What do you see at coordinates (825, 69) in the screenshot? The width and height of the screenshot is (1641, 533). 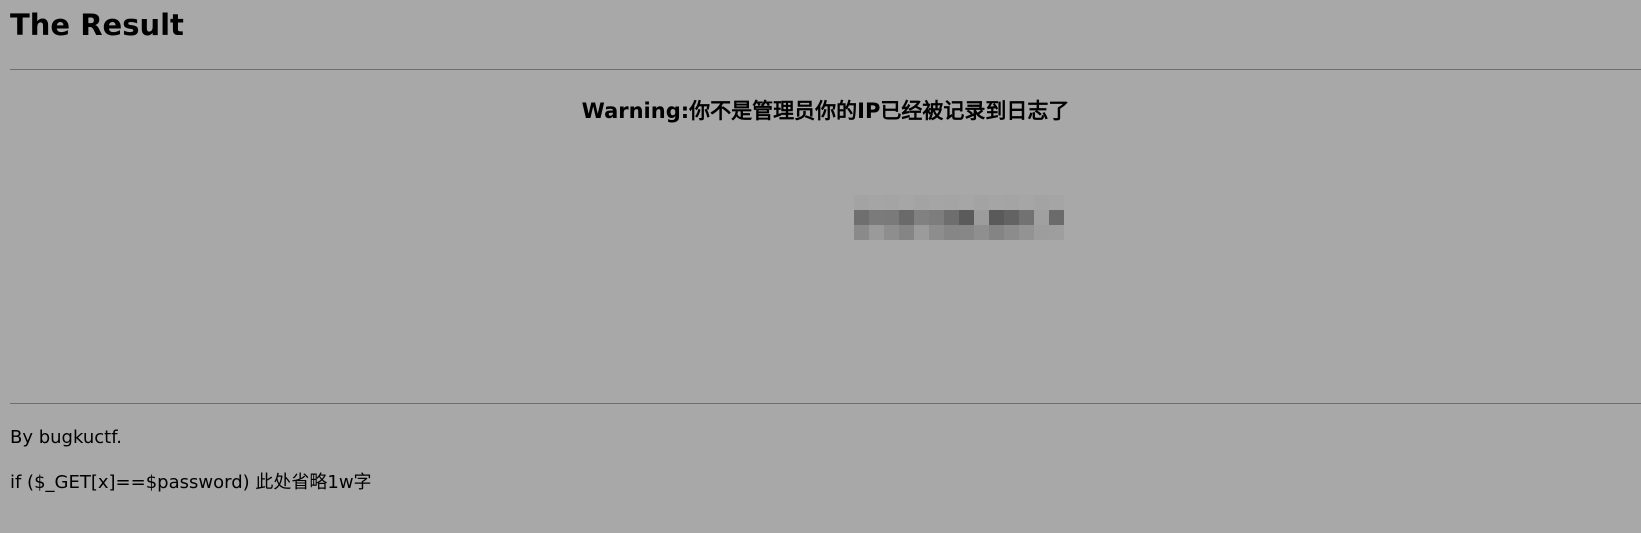 I see `top-divider` at bounding box center [825, 69].